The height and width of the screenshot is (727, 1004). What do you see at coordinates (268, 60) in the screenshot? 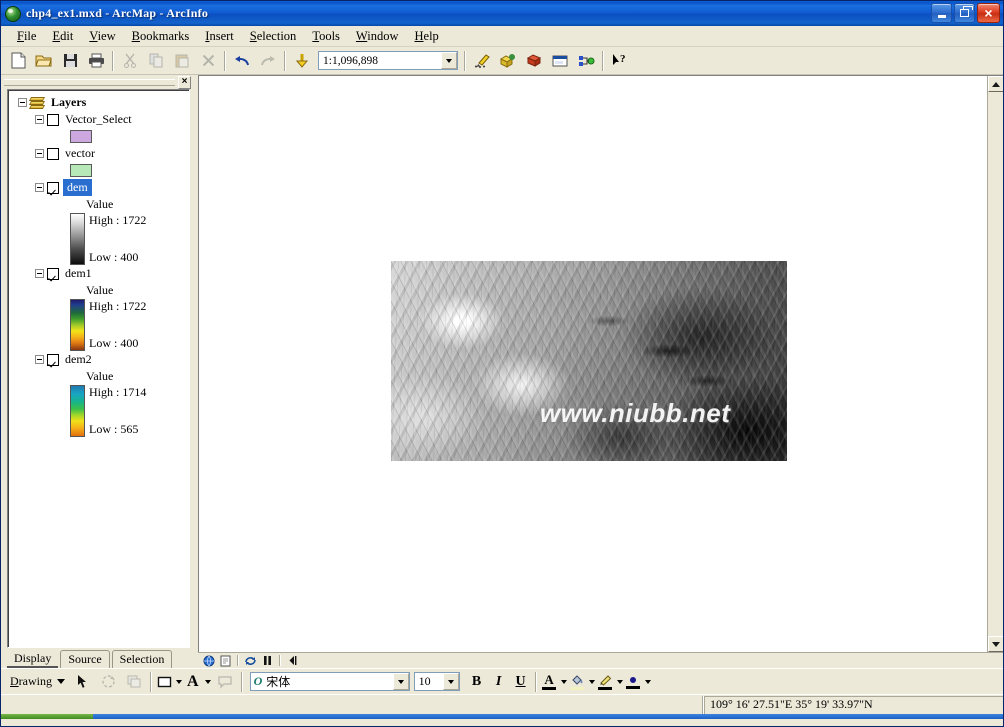
I see `redo-icon` at bounding box center [268, 60].